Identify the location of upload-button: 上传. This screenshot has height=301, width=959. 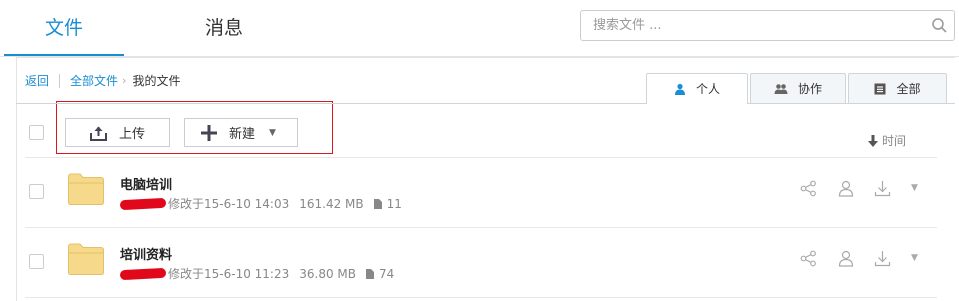
(117, 132).